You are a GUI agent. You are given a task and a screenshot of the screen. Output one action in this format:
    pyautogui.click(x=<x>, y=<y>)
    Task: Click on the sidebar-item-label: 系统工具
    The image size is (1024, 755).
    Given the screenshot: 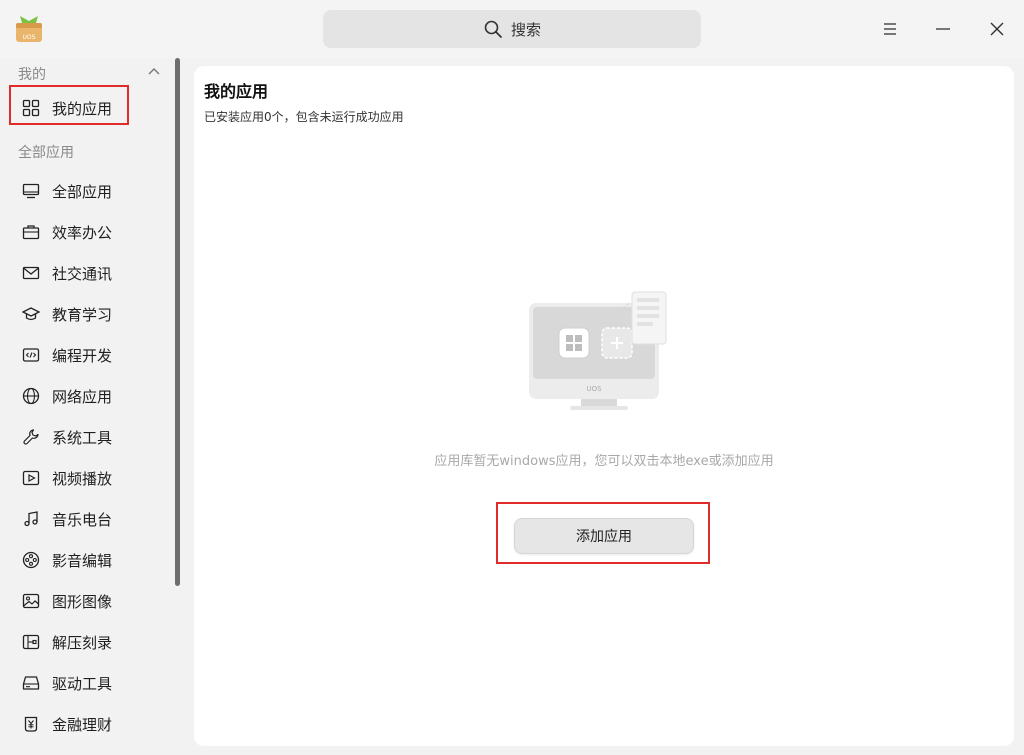 What is the action you would take?
    pyautogui.click(x=82, y=437)
    